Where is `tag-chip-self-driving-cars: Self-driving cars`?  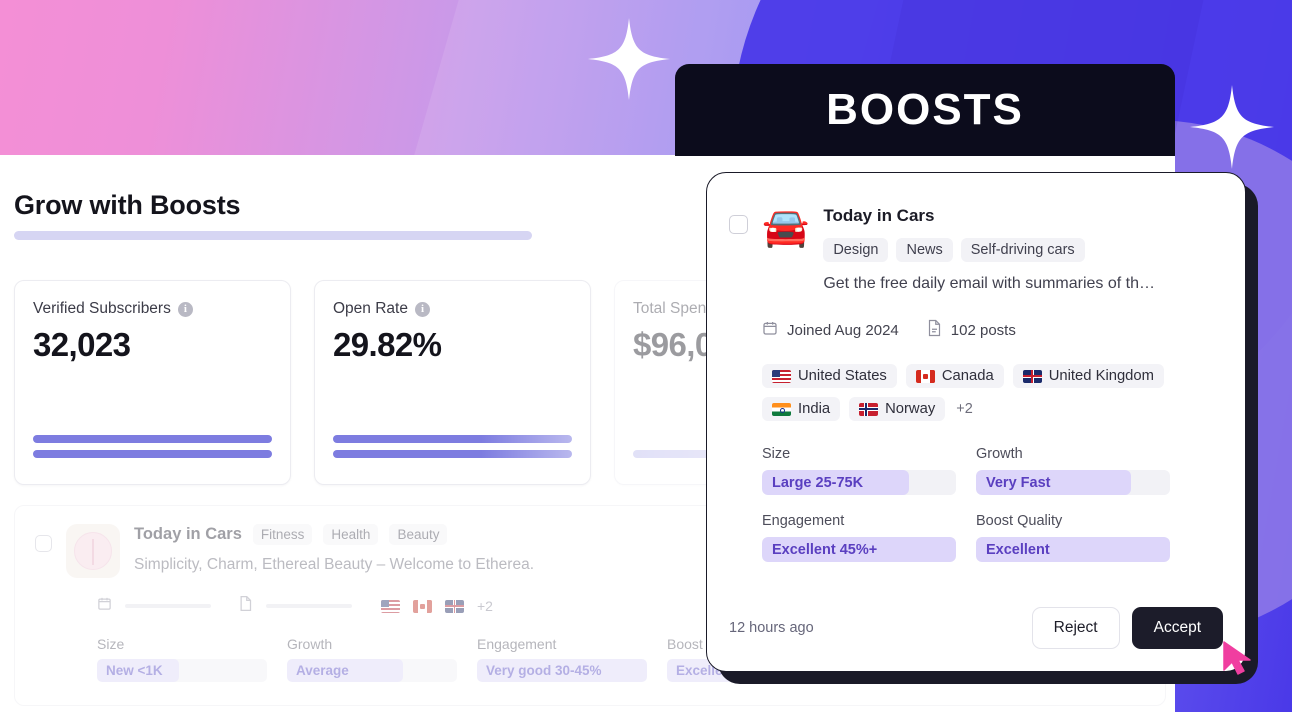
tag-chip-self-driving-cars: Self-driving cars is located at coordinates (1022, 250).